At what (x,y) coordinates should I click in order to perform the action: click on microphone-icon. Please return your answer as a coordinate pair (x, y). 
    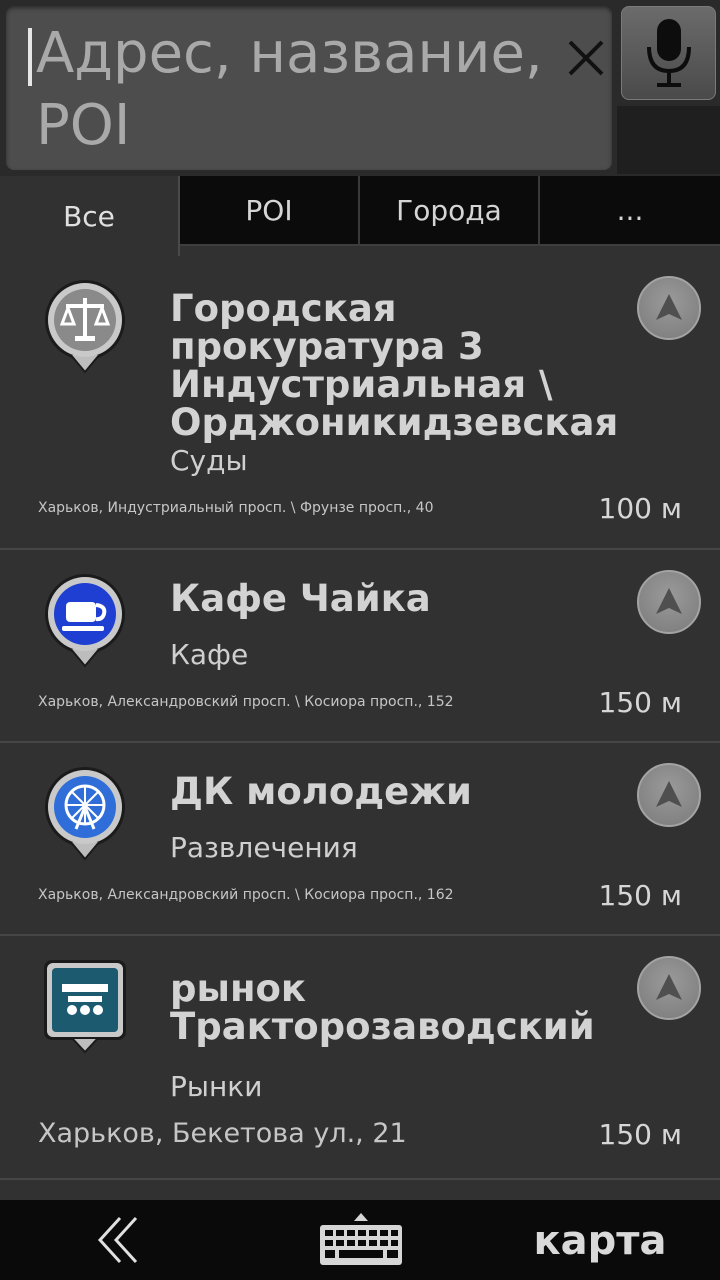
    Looking at the image, I should click on (668, 53).